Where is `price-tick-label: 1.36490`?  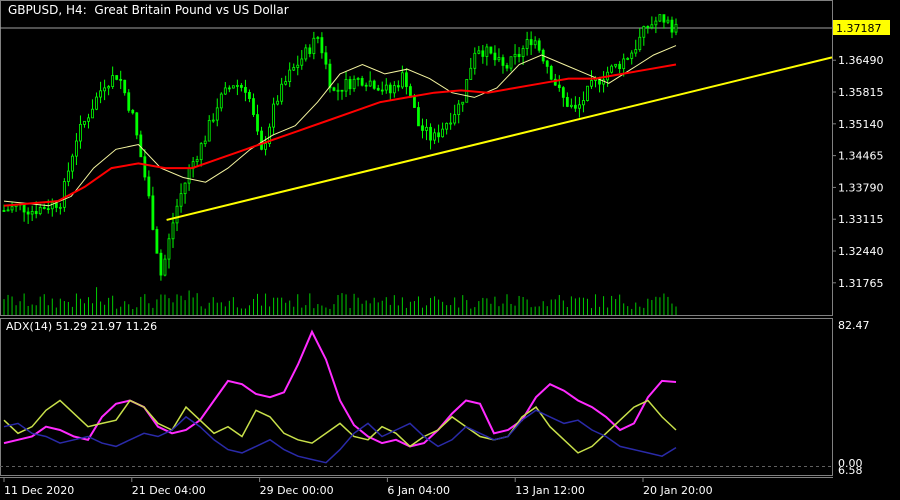 price-tick-label: 1.36490 is located at coordinates (861, 60).